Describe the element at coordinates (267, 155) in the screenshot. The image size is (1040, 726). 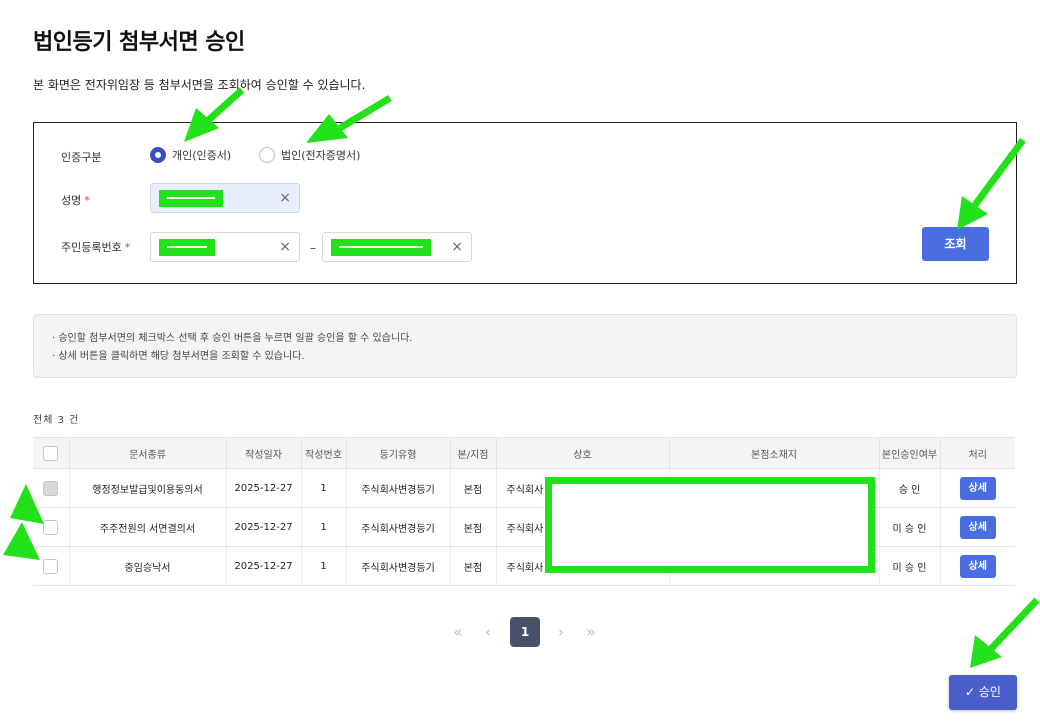
I see `radio-unchecked-icon` at that location.